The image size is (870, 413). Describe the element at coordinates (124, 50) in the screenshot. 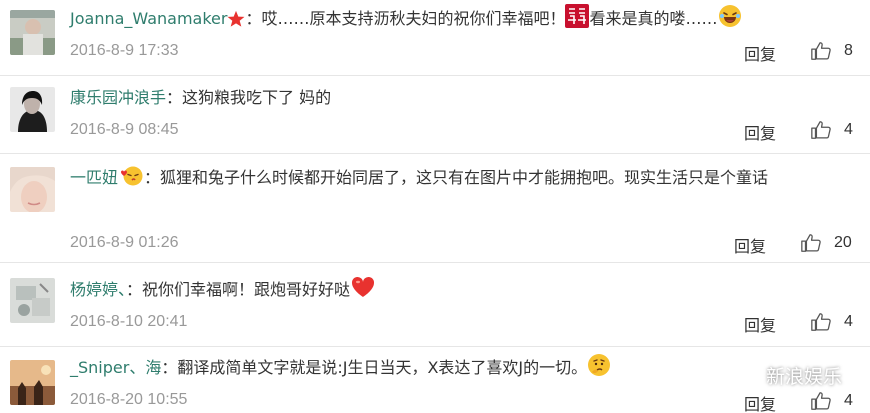

I see `timestamp: 2016-8-9 17:33` at that location.